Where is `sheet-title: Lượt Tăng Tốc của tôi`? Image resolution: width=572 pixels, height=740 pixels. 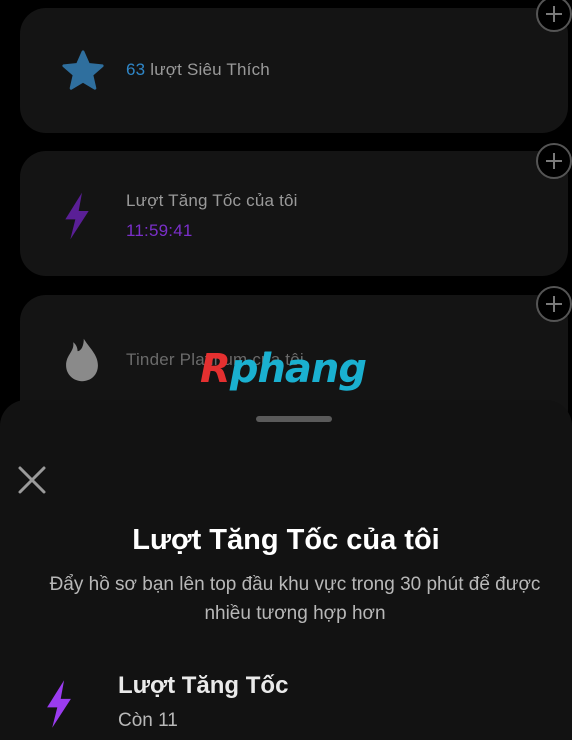 sheet-title: Lượt Tăng Tốc của tôi is located at coordinates (286, 540).